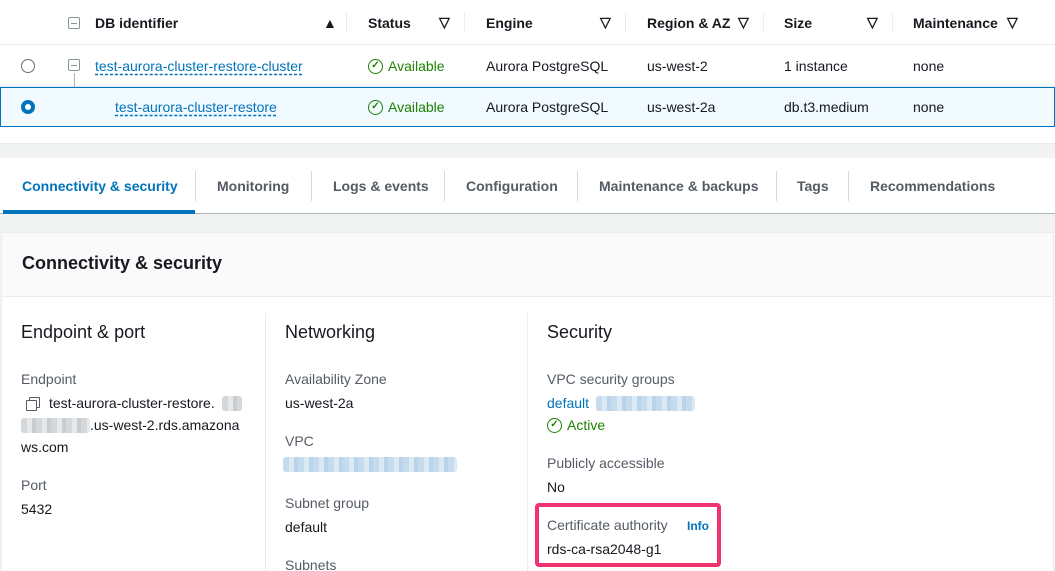 The height and width of the screenshot is (571, 1055). Describe the element at coordinates (527, 151) in the screenshot. I see `section-gap` at that location.